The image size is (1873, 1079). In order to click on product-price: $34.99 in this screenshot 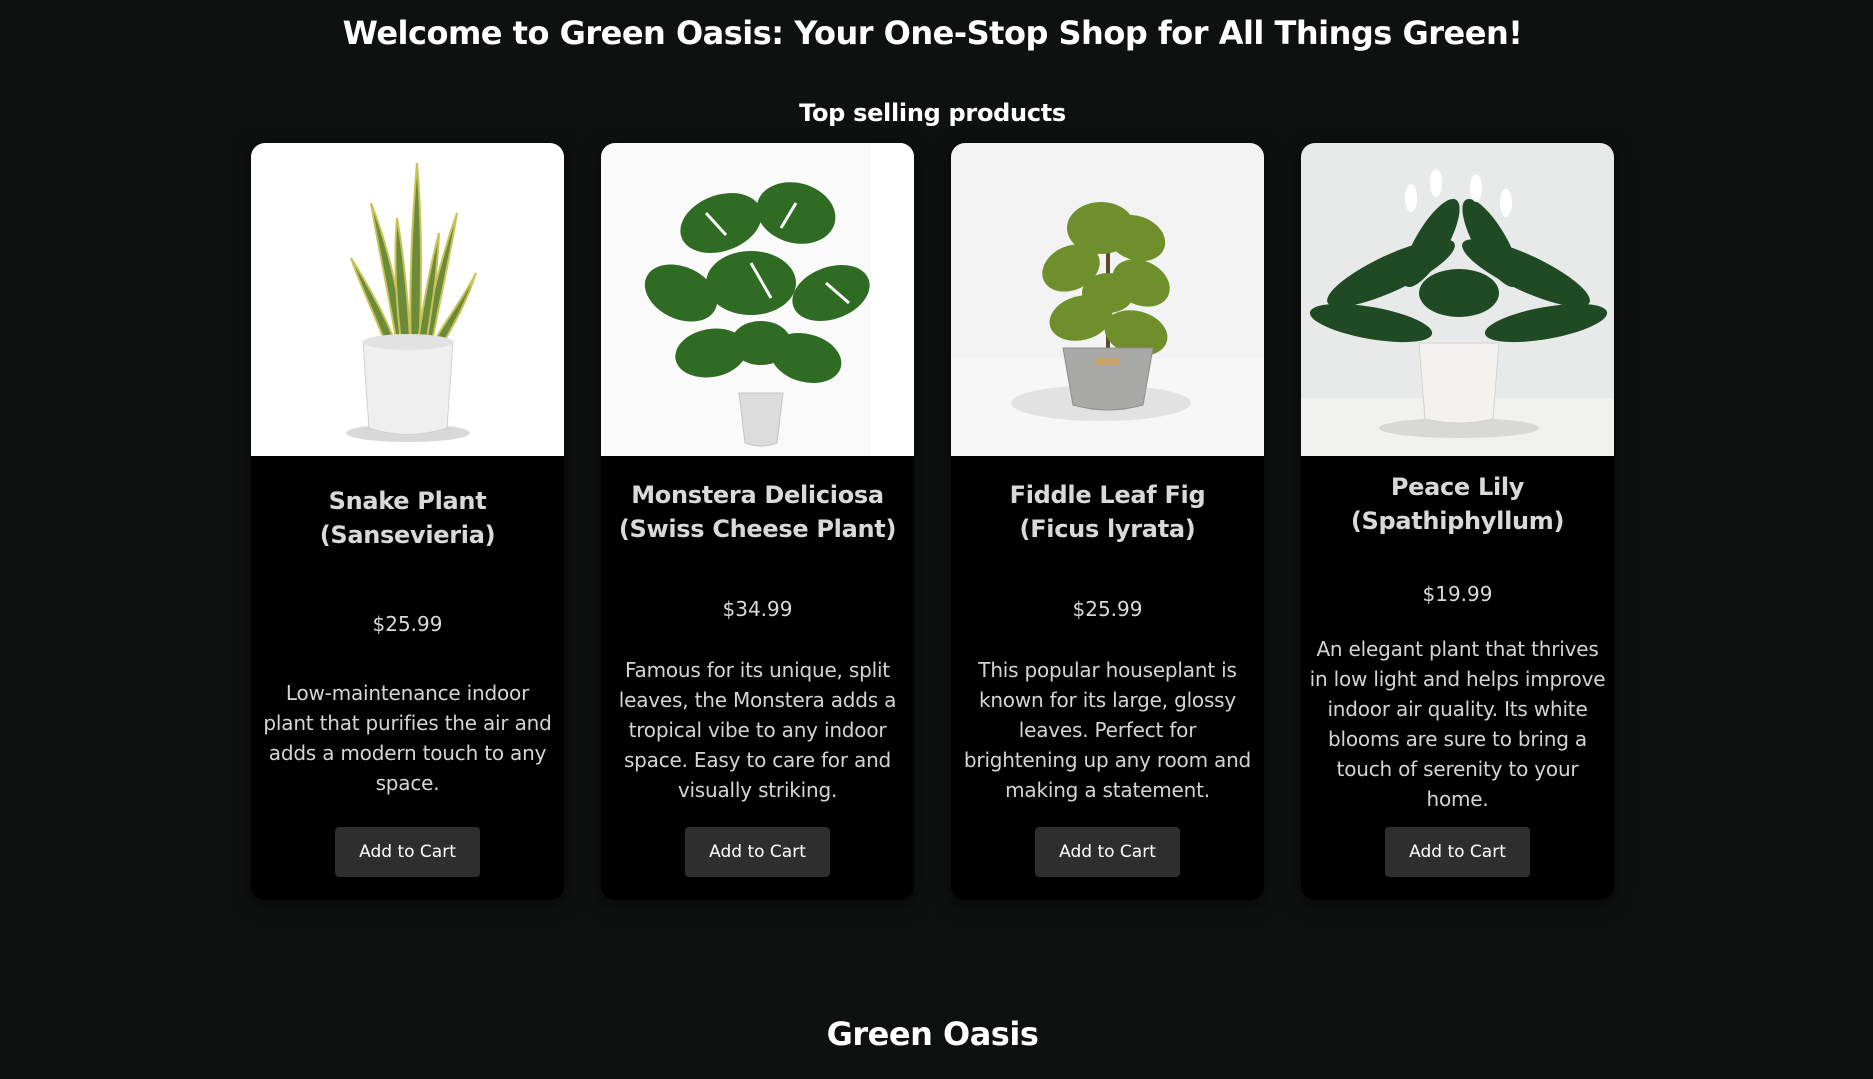, I will do `click(757, 609)`.